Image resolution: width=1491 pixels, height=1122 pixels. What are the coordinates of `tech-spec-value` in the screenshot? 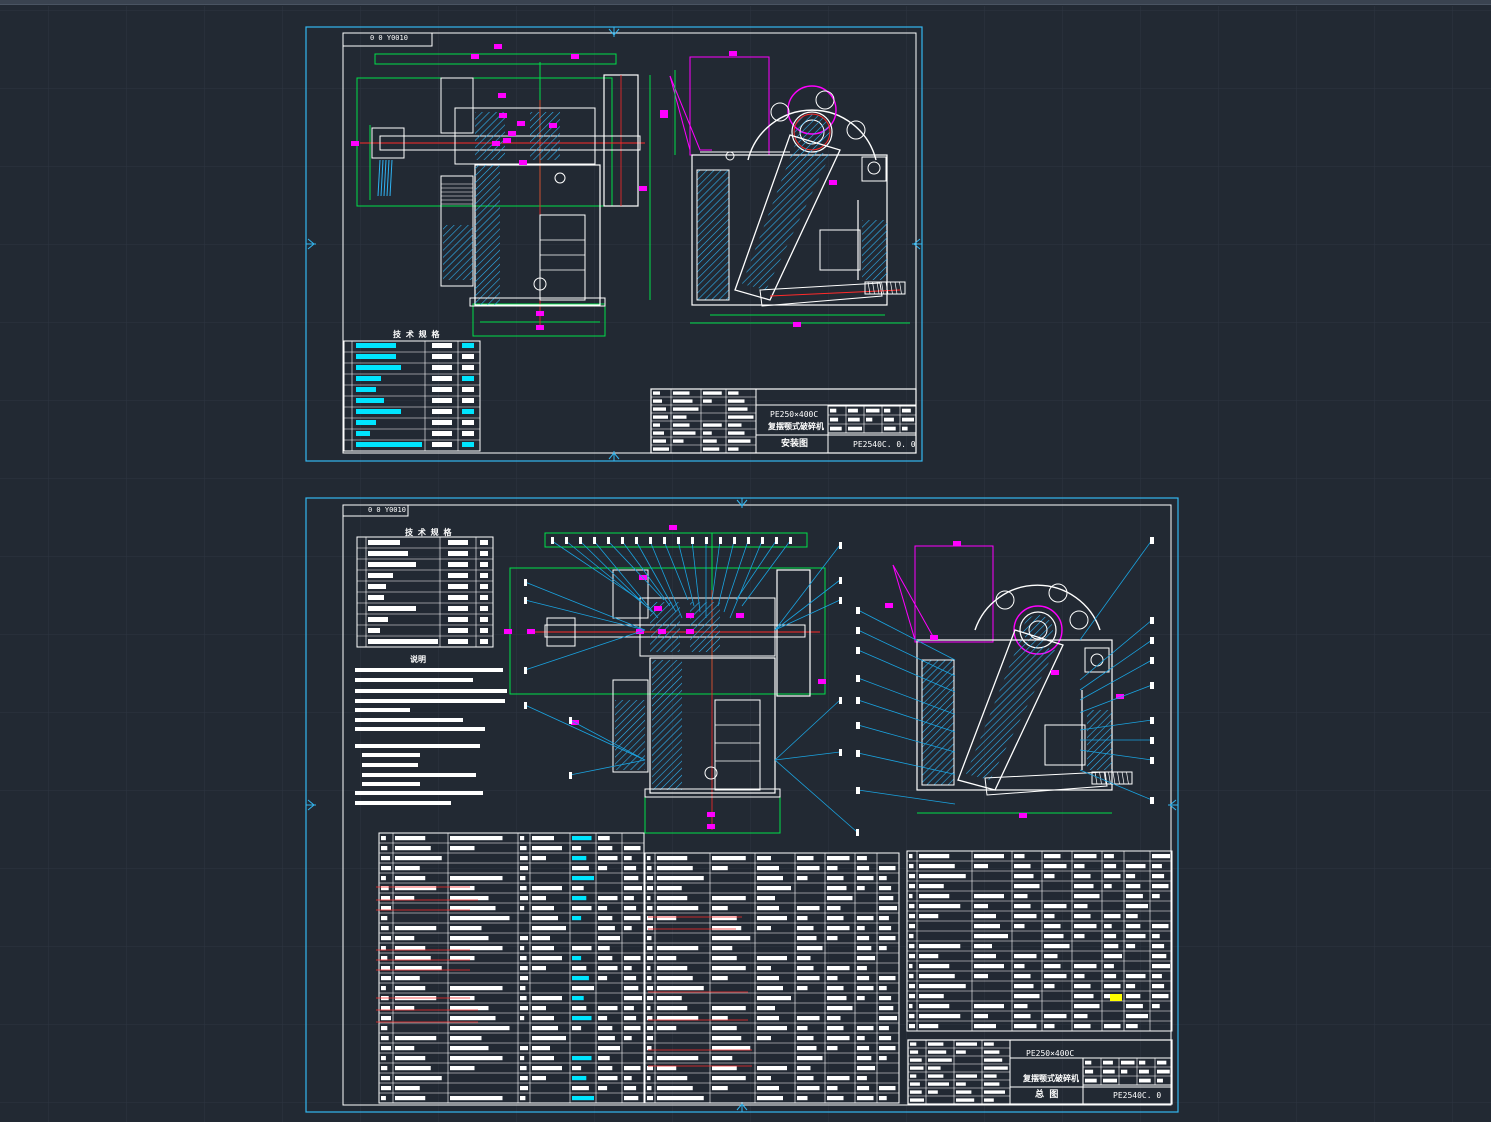 It's located at (442, 389).